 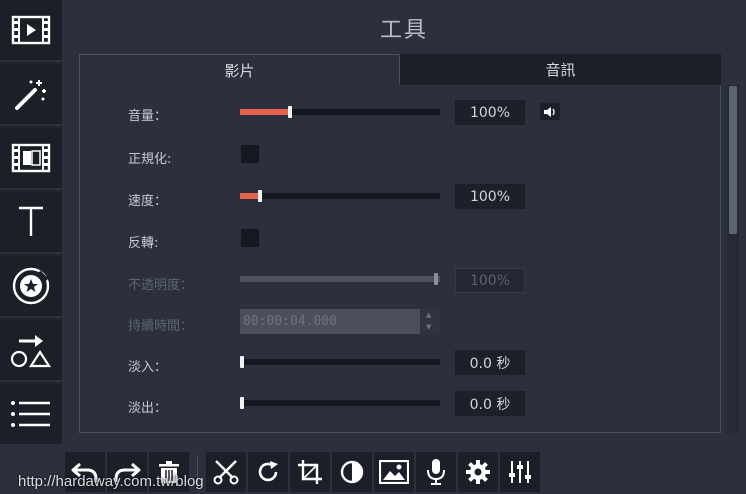 I want to click on voiceover-button, so click(x=436, y=472).